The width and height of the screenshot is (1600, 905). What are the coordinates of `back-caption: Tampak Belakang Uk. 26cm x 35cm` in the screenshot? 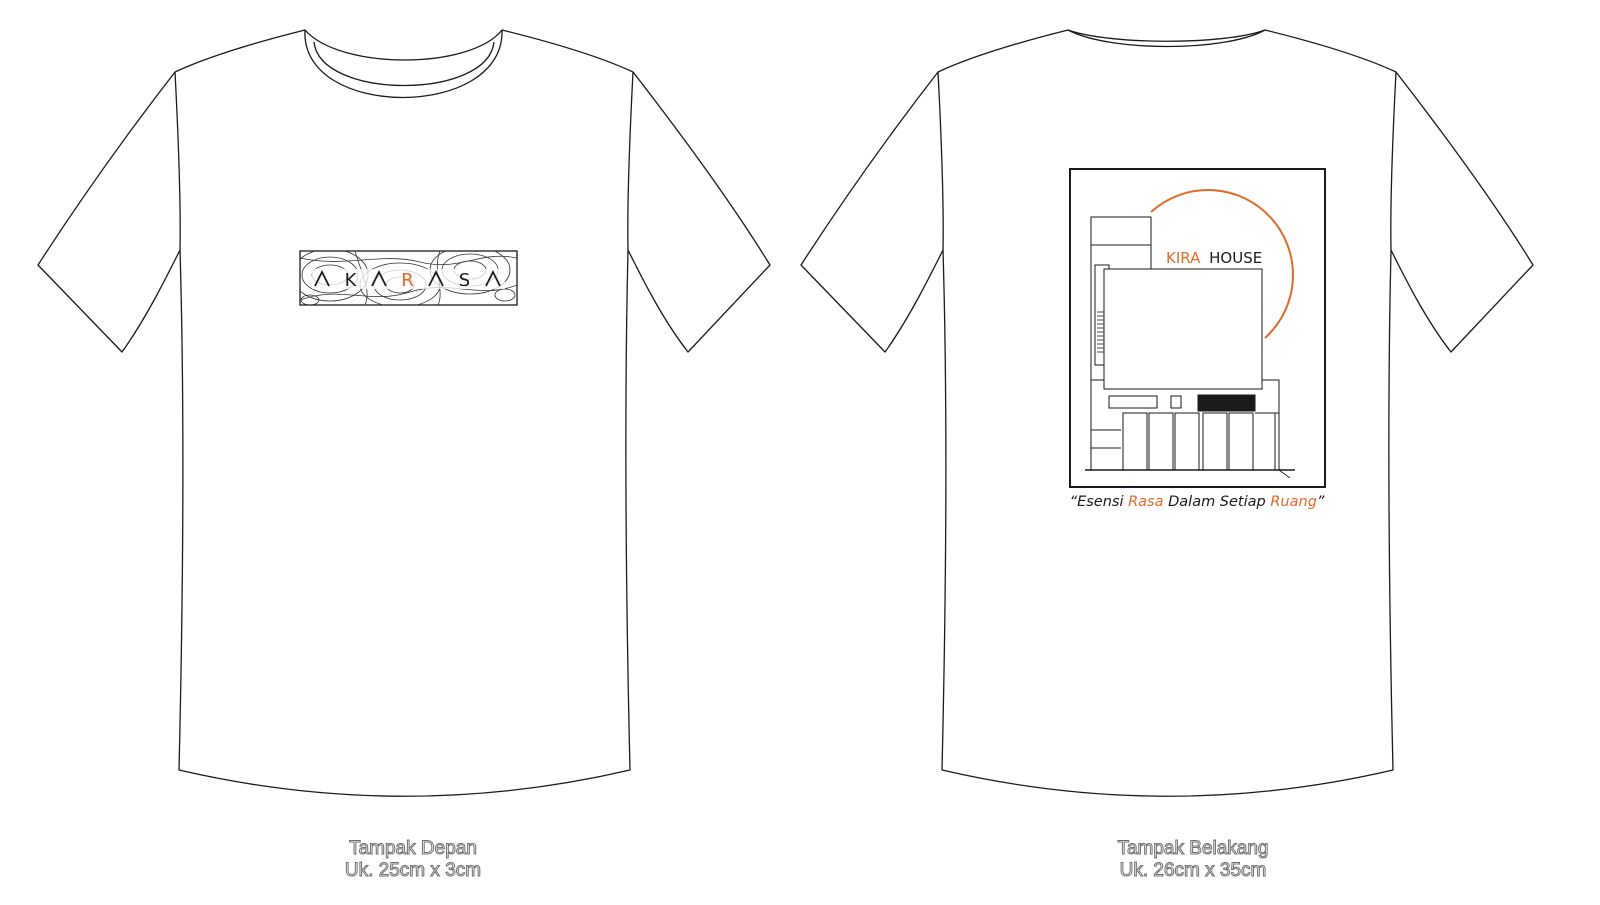 It's located at (1193, 860).